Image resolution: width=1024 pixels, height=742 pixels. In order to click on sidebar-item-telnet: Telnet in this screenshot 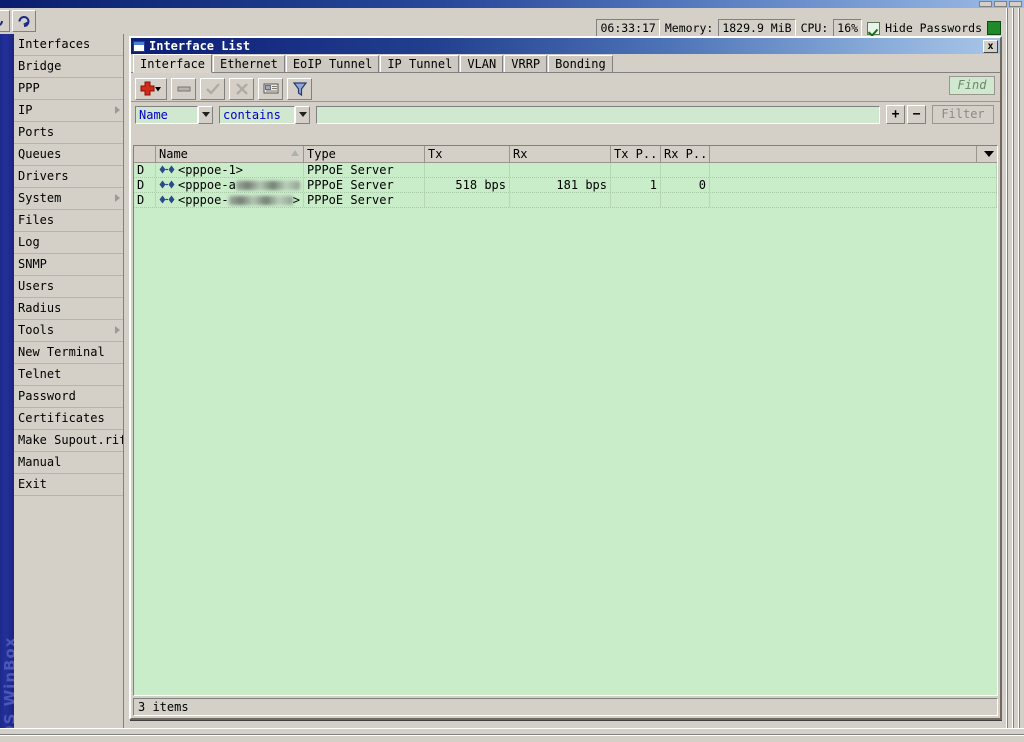, I will do `click(68, 375)`.